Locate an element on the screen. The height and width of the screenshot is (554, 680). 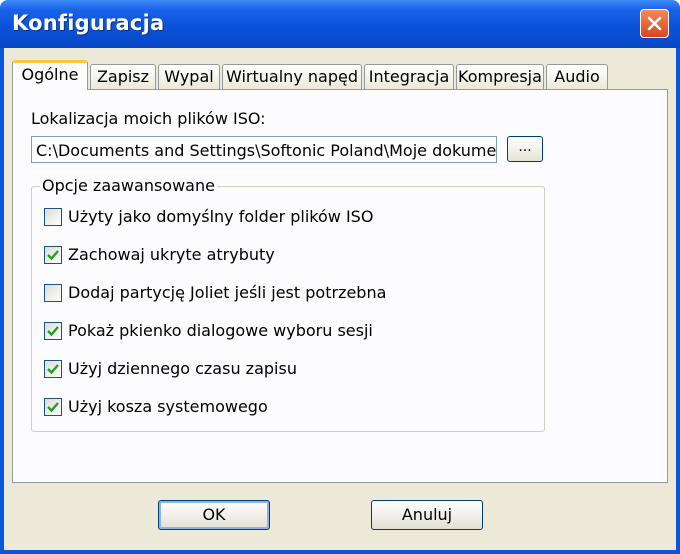
tab-save: Zapisz is located at coordinates (123, 76).